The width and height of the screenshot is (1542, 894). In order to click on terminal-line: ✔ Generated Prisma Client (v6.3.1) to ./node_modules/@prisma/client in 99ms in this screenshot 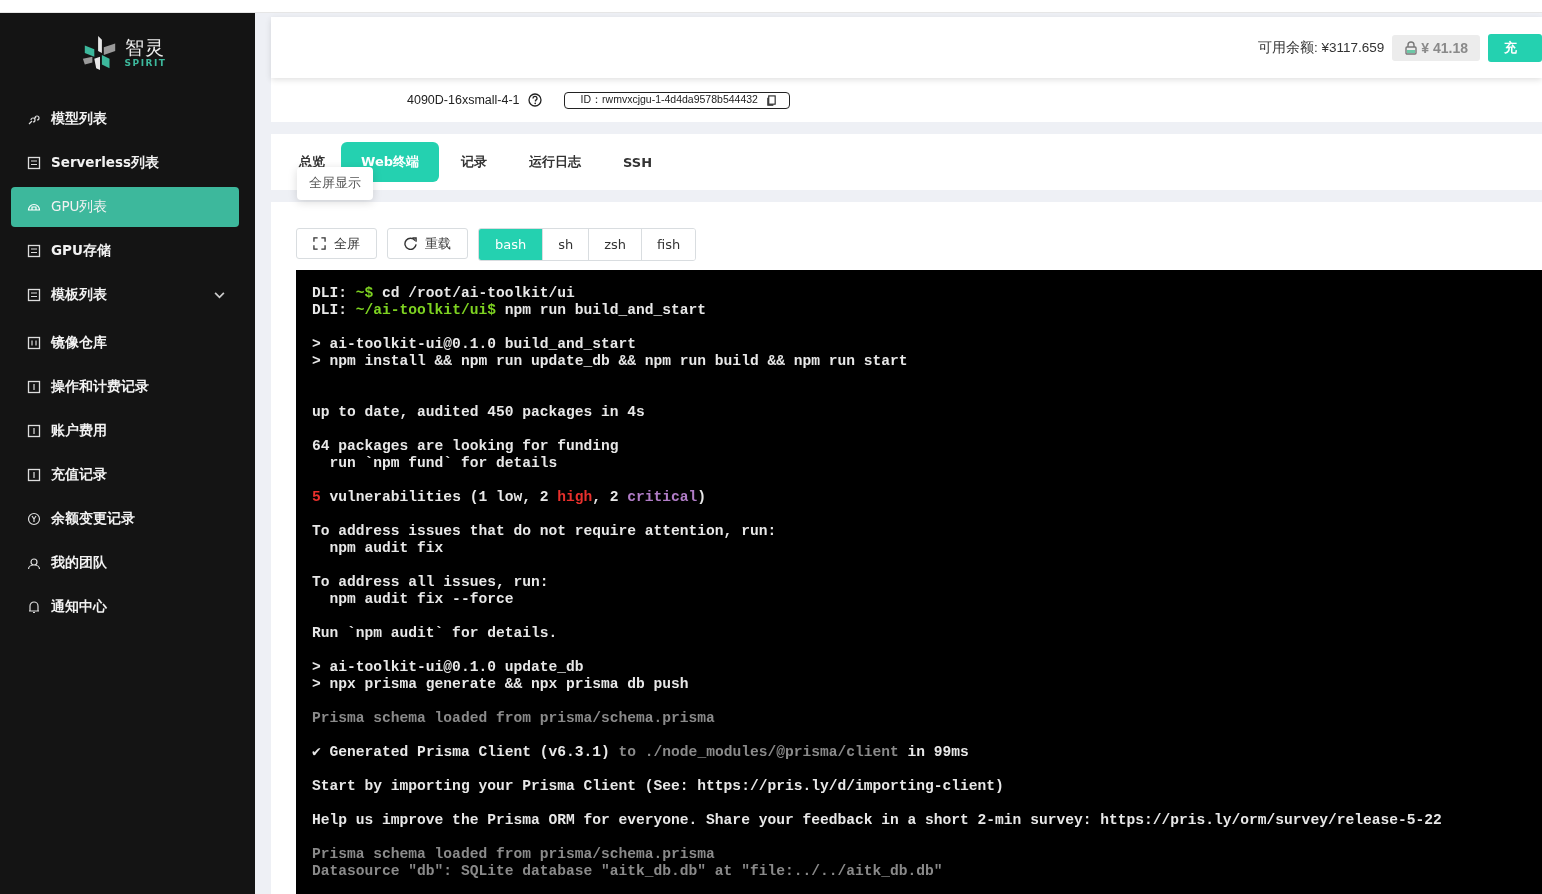, I will do `click(640, 752)`.